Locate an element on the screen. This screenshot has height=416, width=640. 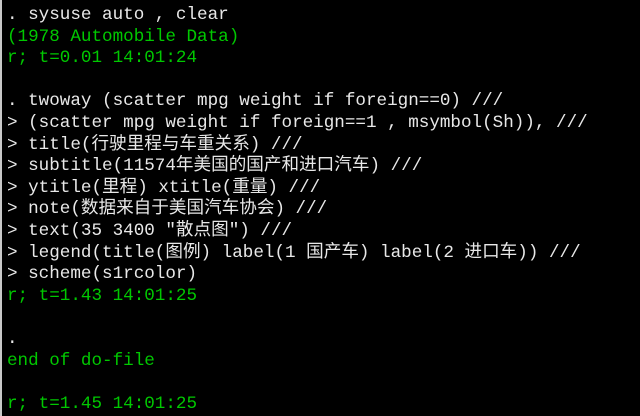
console-line-continuation: > subtitle(11574年美国的国产和进口汽车) /// is located at coordinates (215, 166).